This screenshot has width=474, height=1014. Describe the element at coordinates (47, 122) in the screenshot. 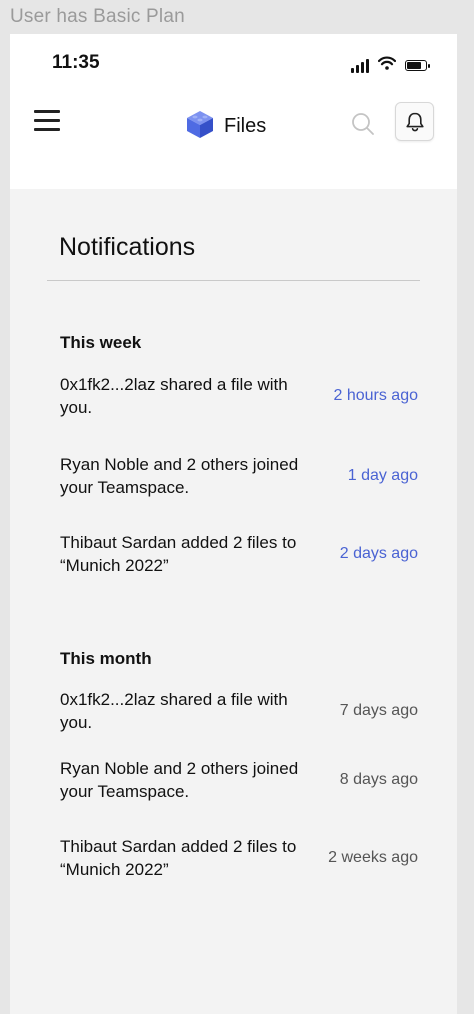

I see `menu-button` at that location.